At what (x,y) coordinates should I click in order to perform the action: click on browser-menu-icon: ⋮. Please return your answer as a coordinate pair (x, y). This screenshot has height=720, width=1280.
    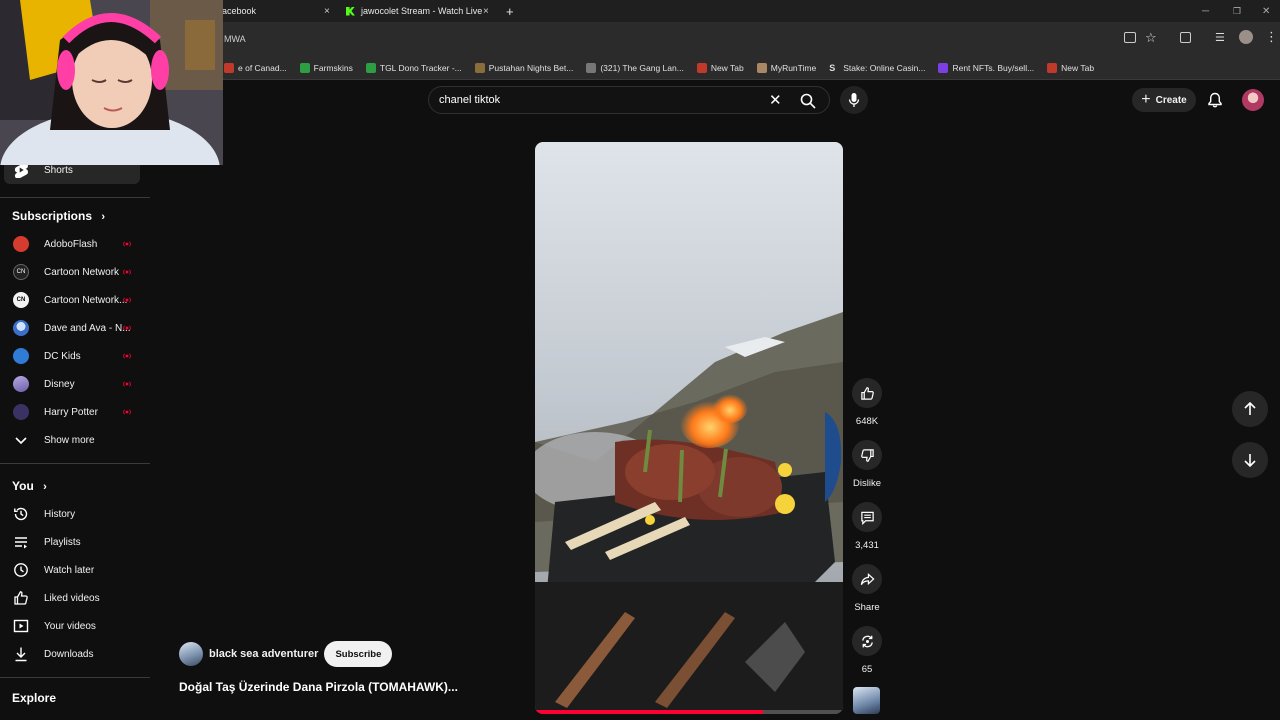
    Looking at the image, I should click on (1271, 37).